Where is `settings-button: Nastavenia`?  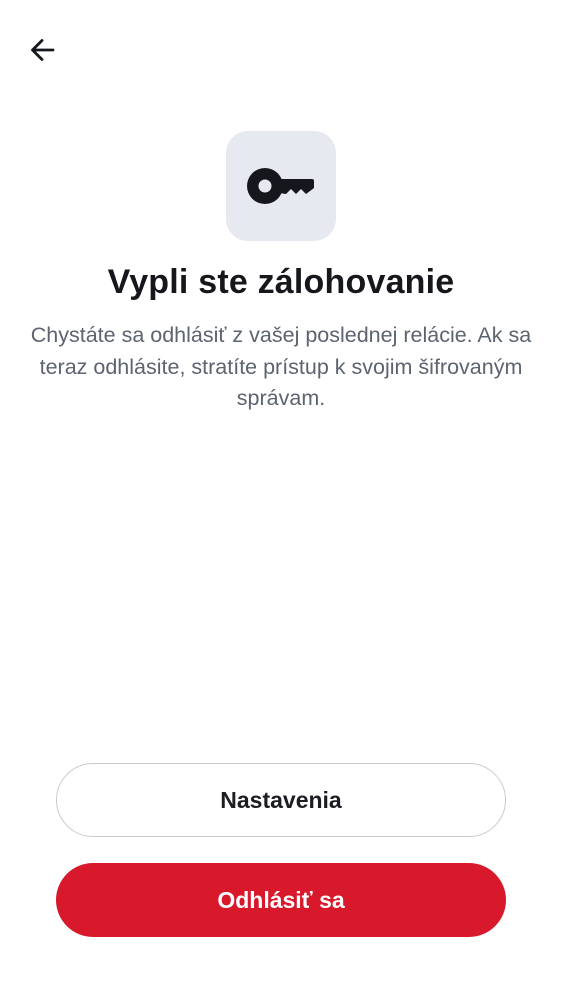
settings-button: Nastavenia is located at coordinates (281, 800).